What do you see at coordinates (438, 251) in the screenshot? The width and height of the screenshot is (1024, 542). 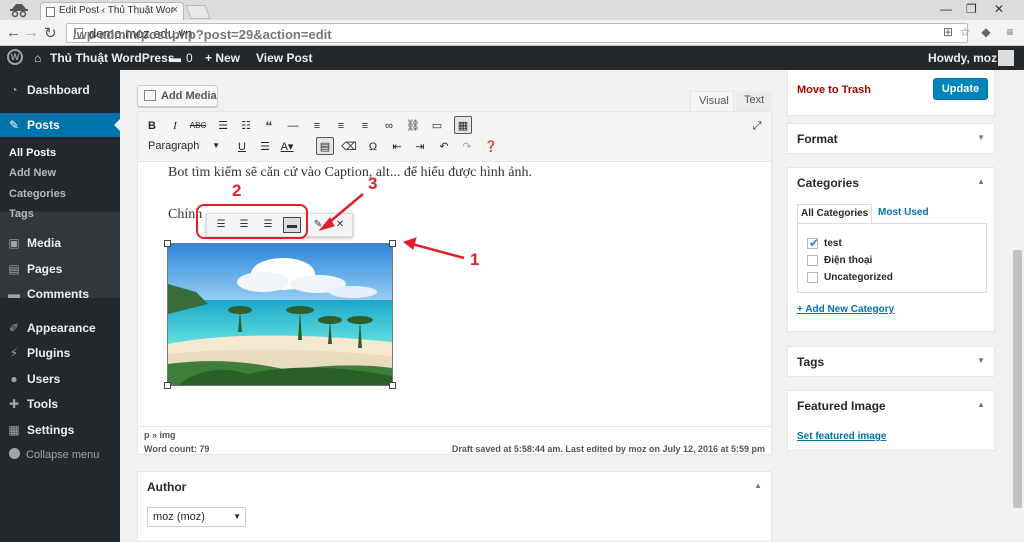 I see `arrow-1-shaft` at bounding box center [438, 251].